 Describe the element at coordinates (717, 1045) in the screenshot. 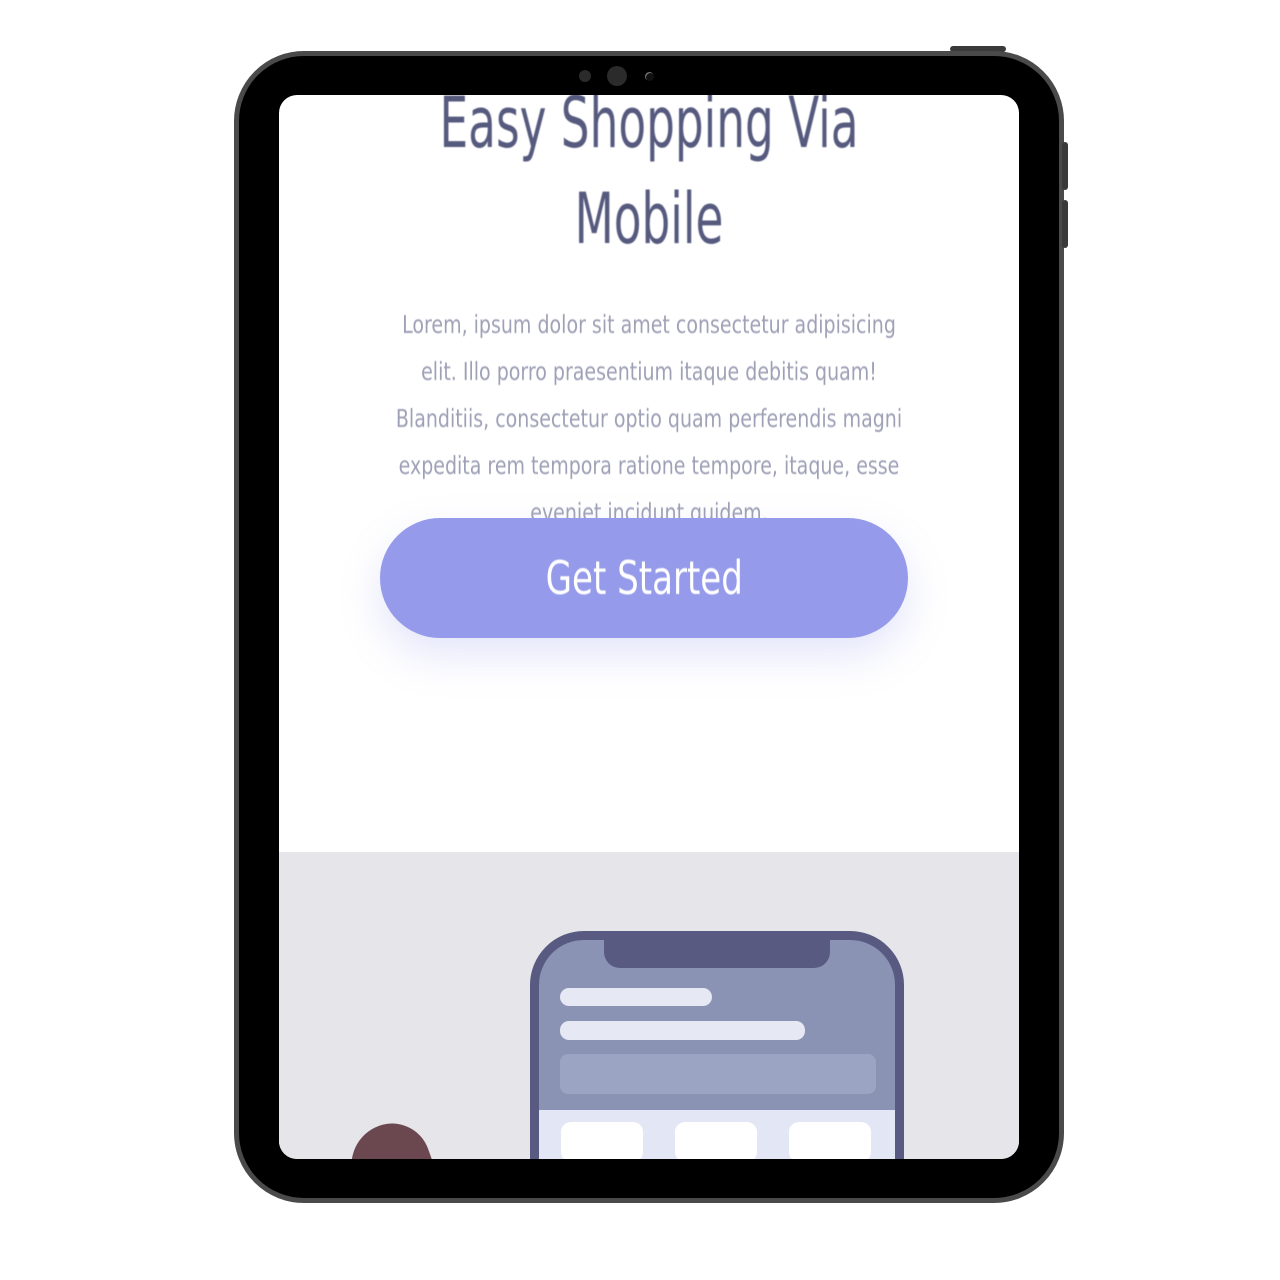

I see `smartphone-illustration-icon` at that location.